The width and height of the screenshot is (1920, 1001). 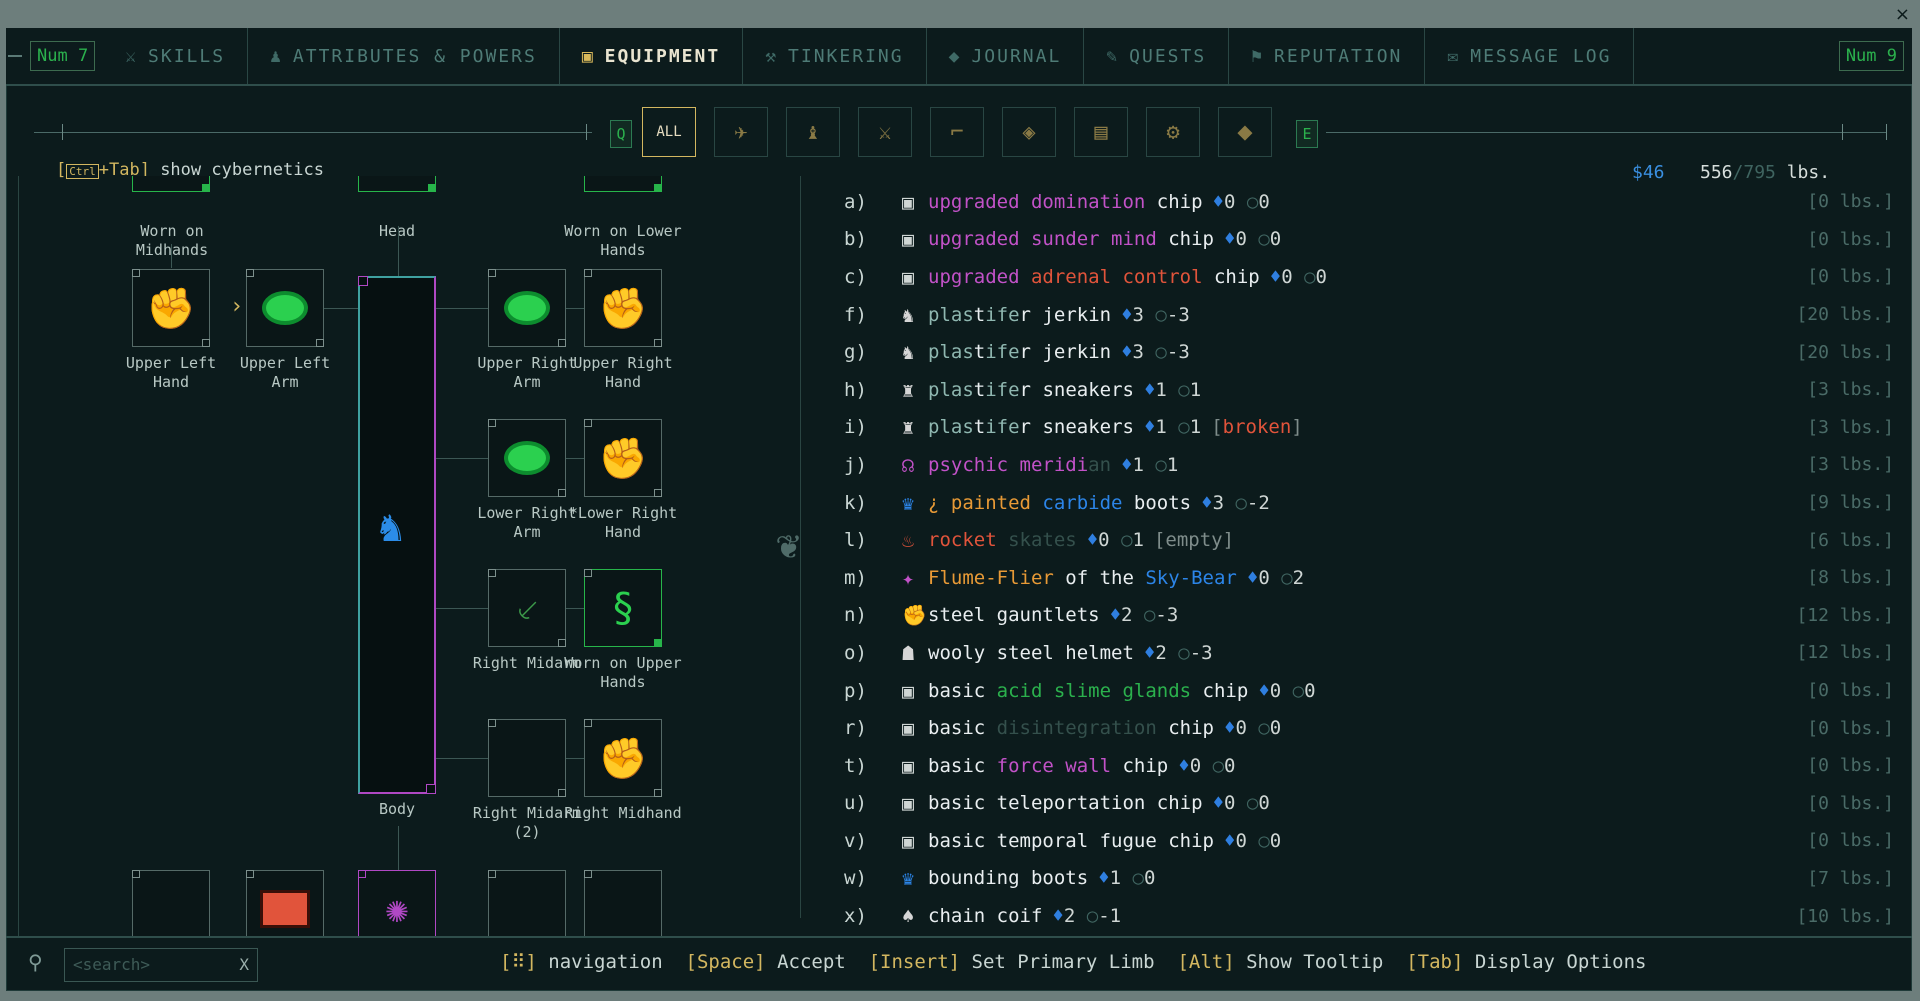 I want to click on tab-attributes-powers: ♟ ATTRIBUTES & POWERS, so click(x=404, y=56).